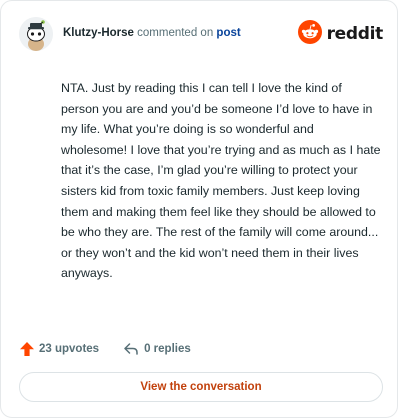 This screenshot has width=400, height=420. What do you see at coordinates (175, 33) in the screenshot?
I see `action-text: commented on` at bounding box center [175, 33].